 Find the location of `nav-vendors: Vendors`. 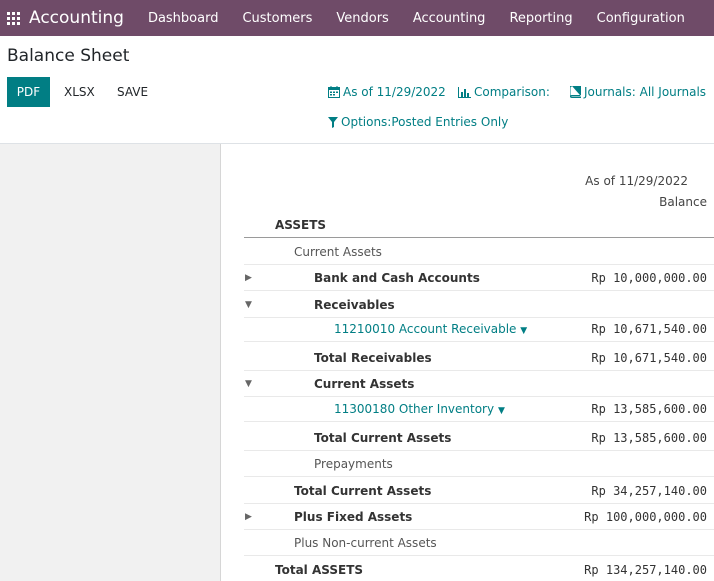

nav-vendors: Vendors is located at coordinates (362, 18).